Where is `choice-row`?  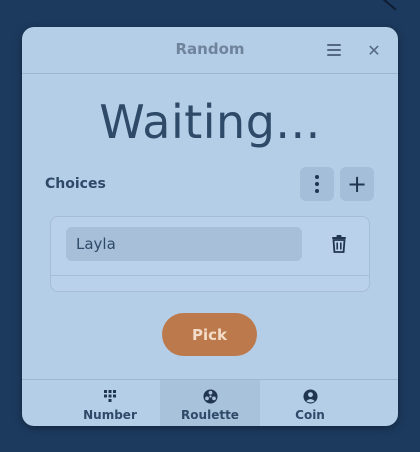 choice-row is located at coordinates (210, 246).